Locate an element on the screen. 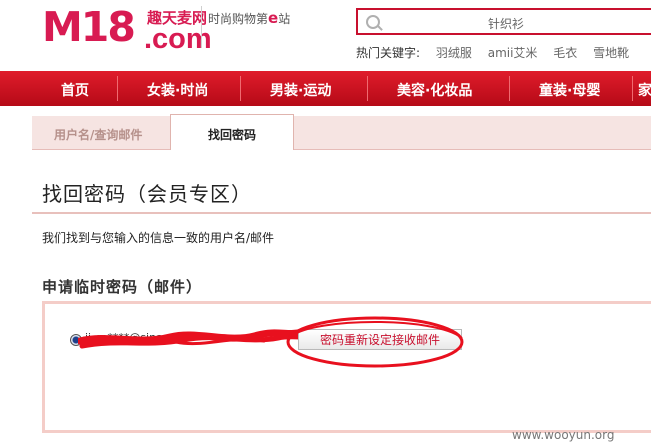 The height and width of the screenshot is (447, 651). tab-strip: 用户名/查询邮件 is located at coordinates (341, 133).